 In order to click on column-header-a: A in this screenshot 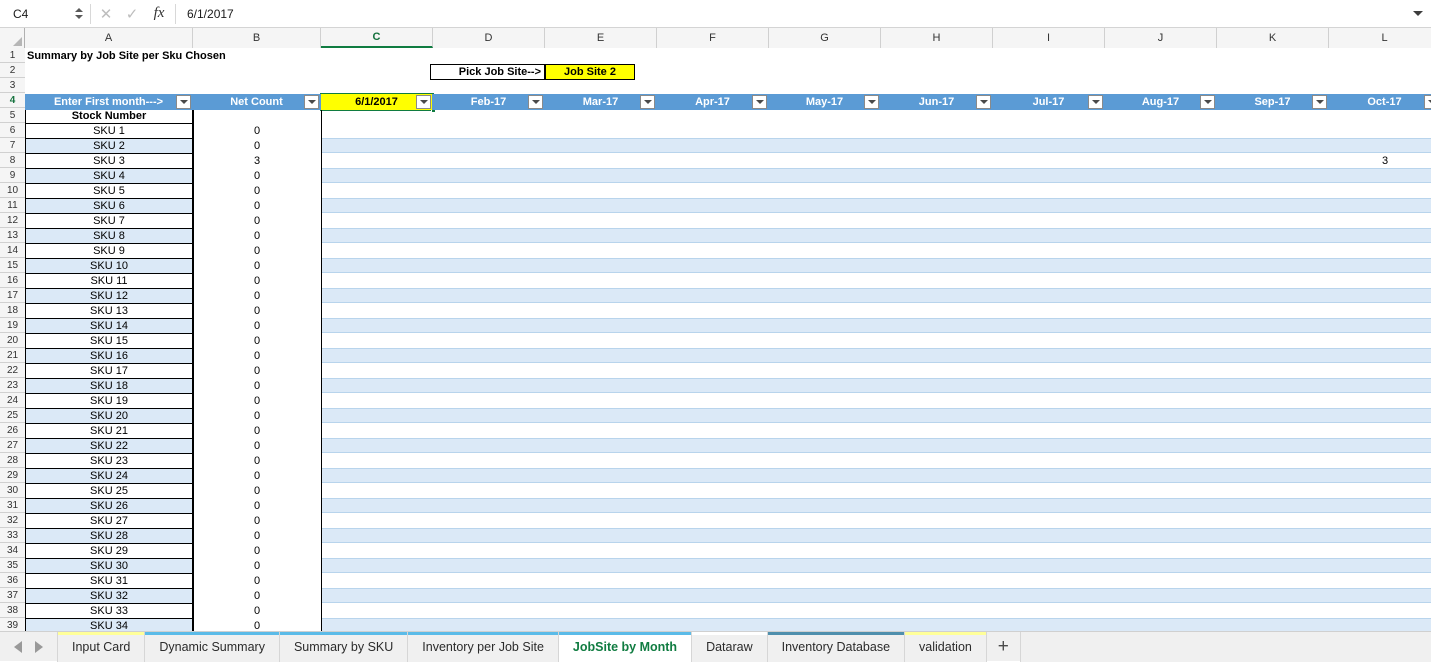, I will do `click(109, 38)`.